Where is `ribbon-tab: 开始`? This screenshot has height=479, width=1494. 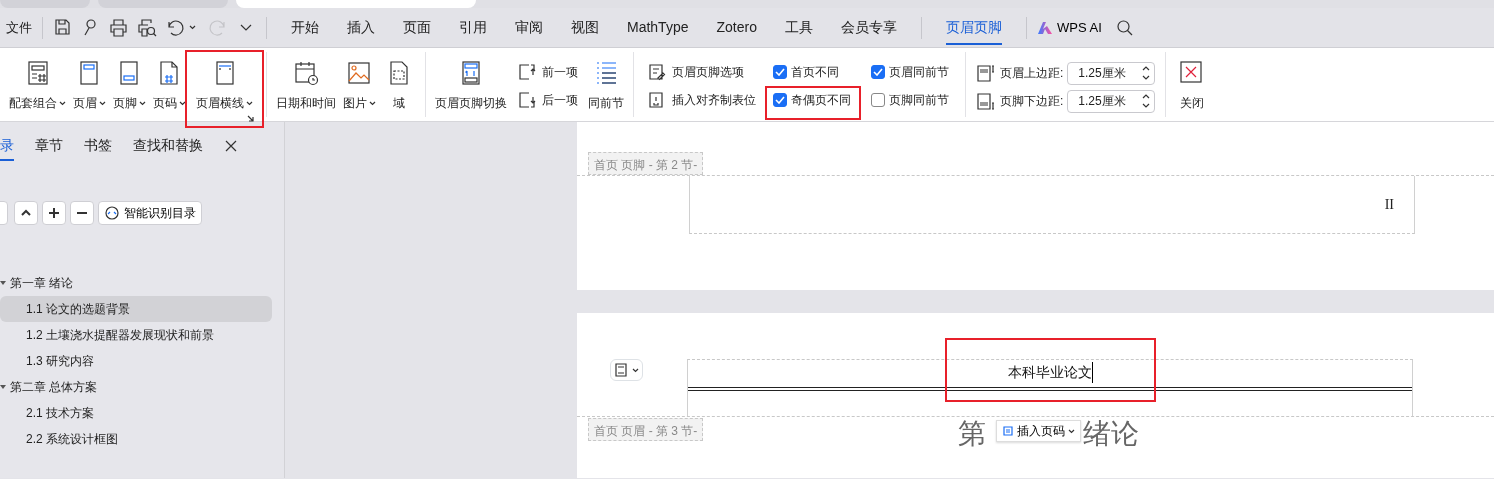 ribbon-tab: 开始 is located at coordinates (305, 27).